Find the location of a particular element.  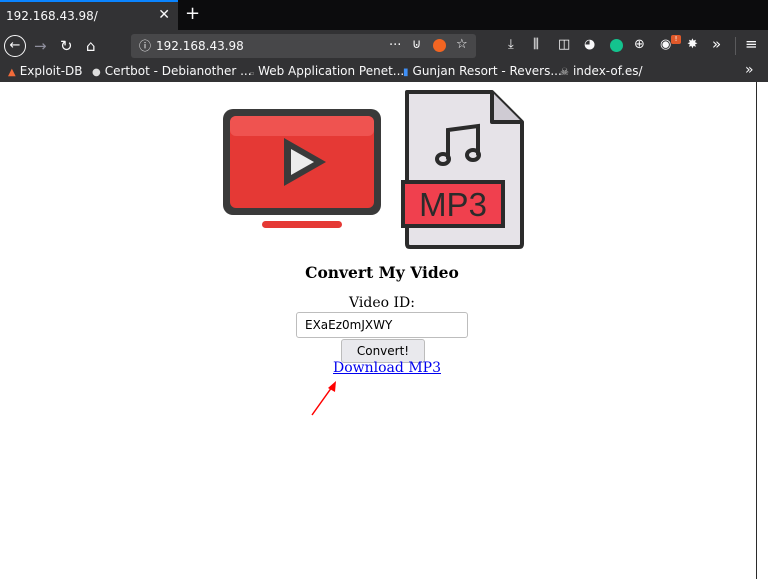

library-icon: ⫼ is located at coordinates (536, 44).